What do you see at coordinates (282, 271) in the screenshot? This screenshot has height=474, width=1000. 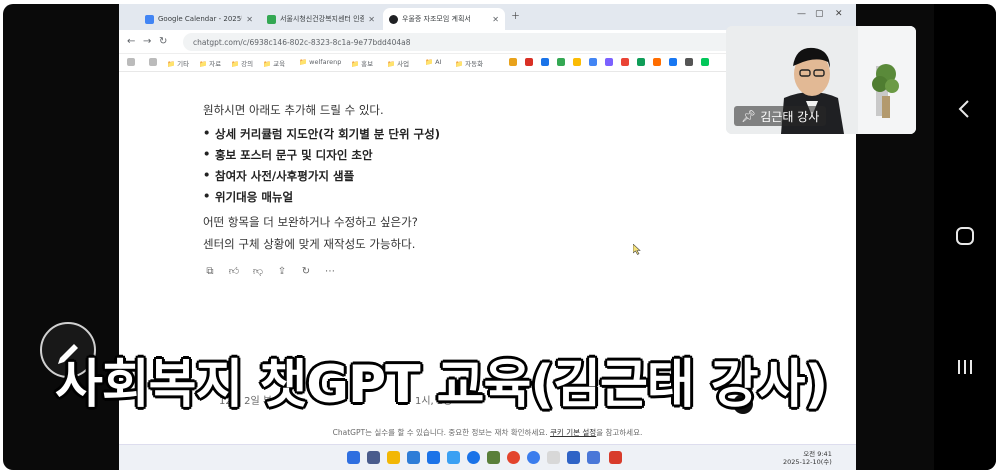 I see `share-icon: ⇪` at bounding box center [282, 271].